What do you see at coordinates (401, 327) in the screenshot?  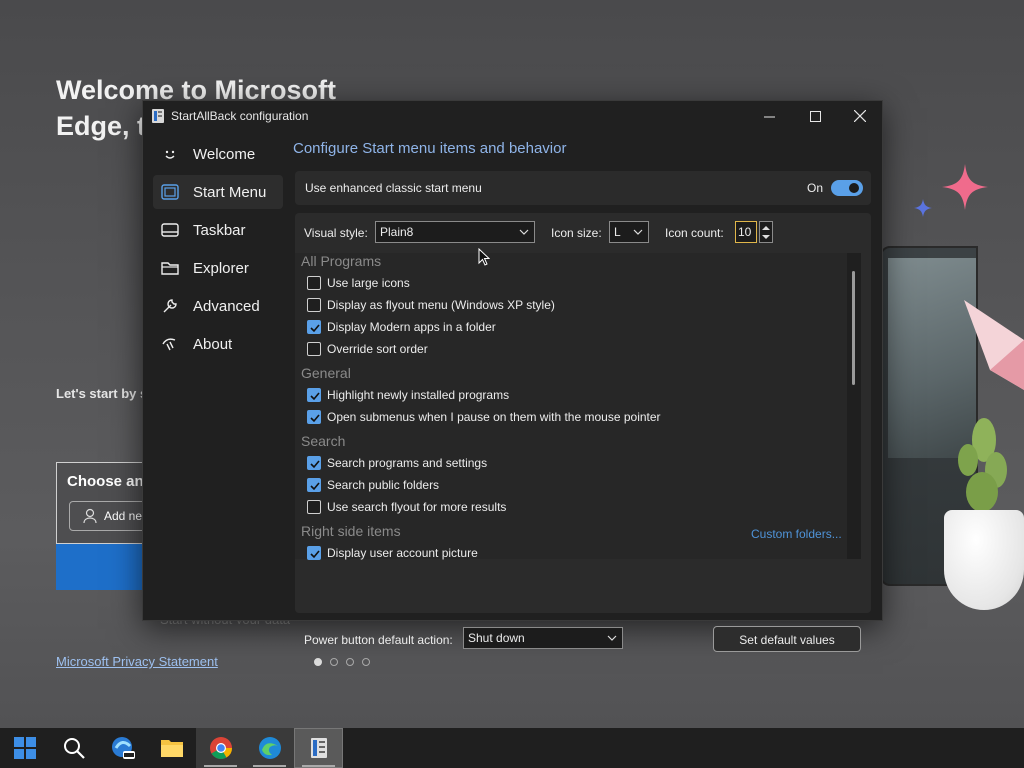 I see `option-modern-apps-folder: Display Modern apps in a folder` at bounding box center [401, 327].